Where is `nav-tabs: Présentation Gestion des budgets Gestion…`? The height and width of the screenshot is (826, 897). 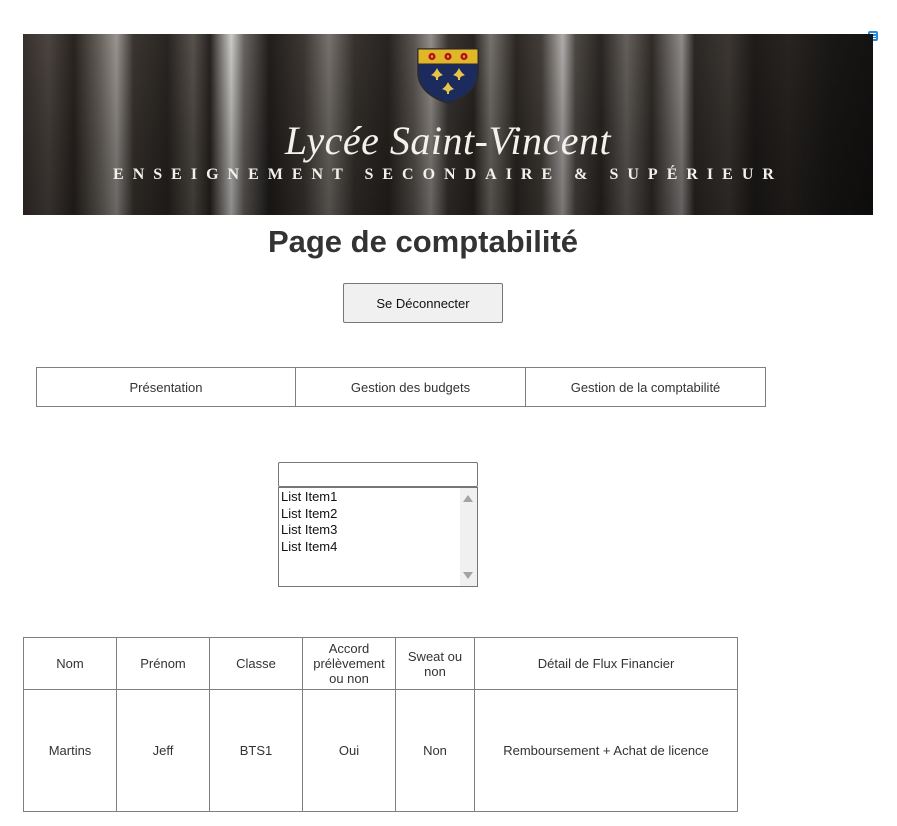
nav-tabs: Présentation Gestion des budgets Gestion… is located at coordinates (401, 387).